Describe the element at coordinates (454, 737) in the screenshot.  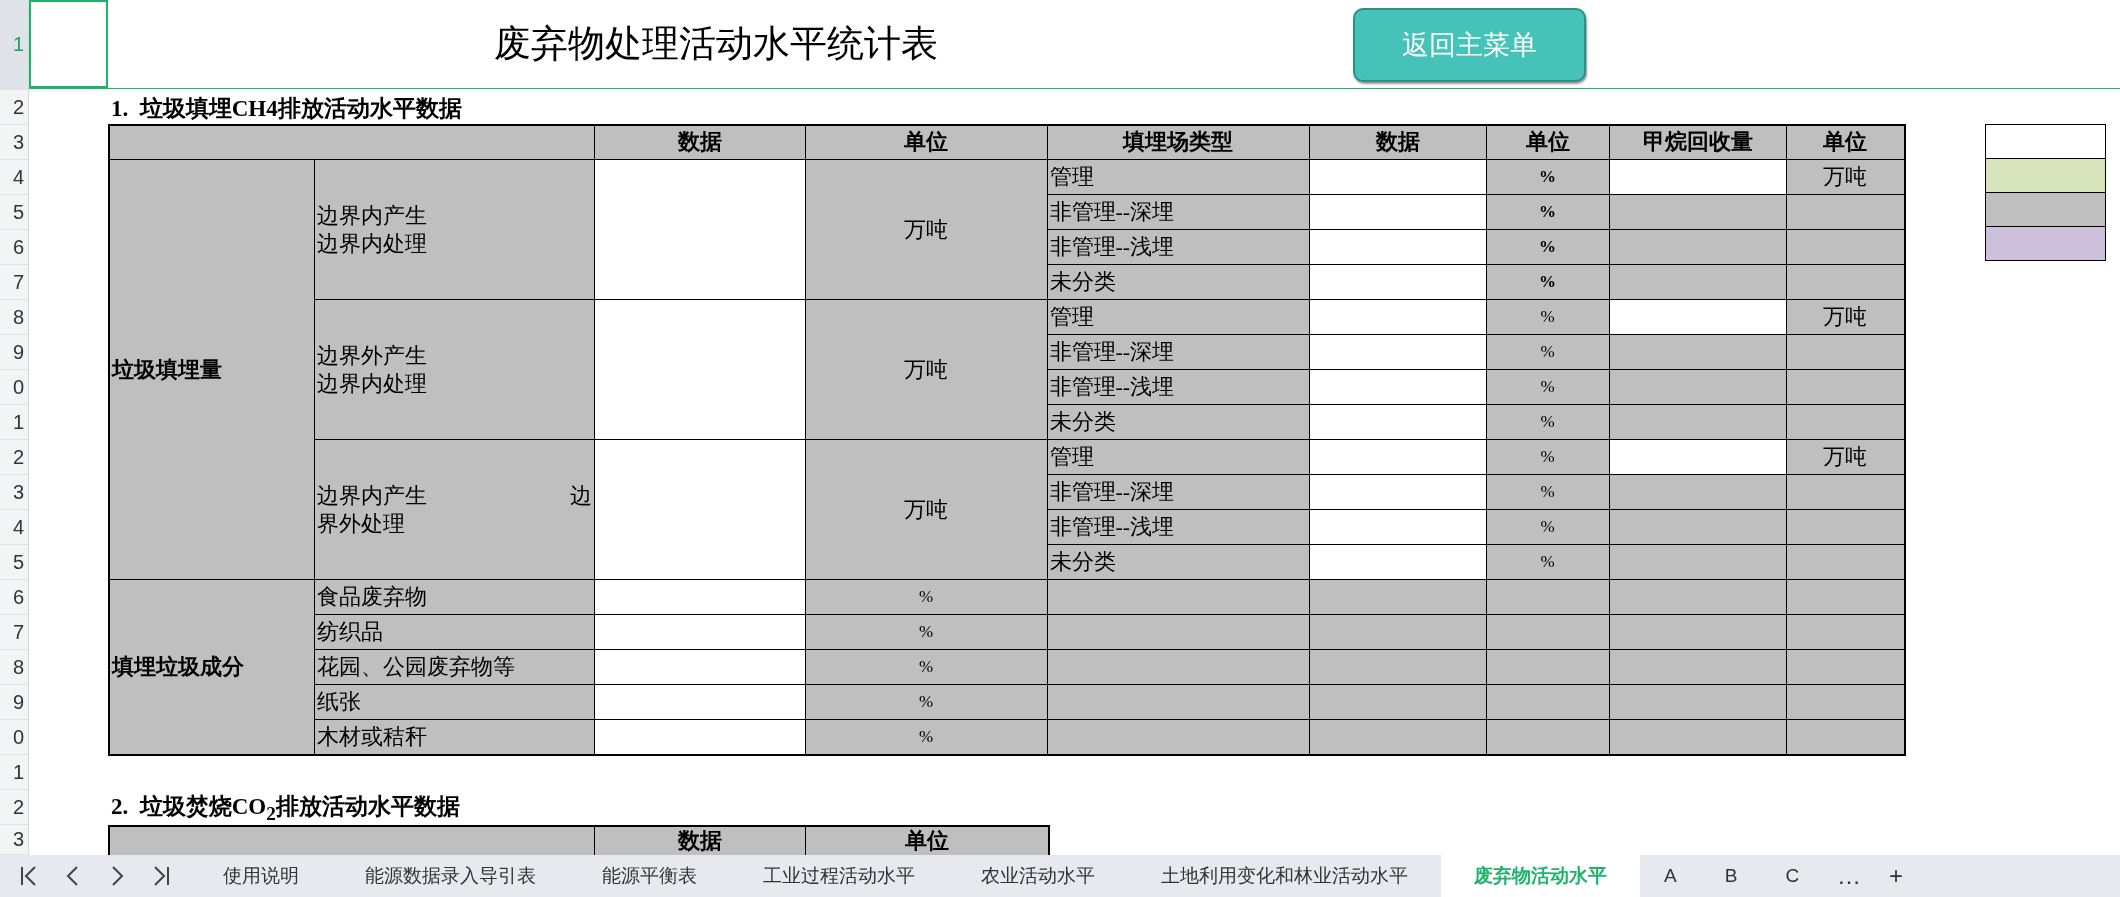
I see `table-cell: 木材或秸秆` at that location.